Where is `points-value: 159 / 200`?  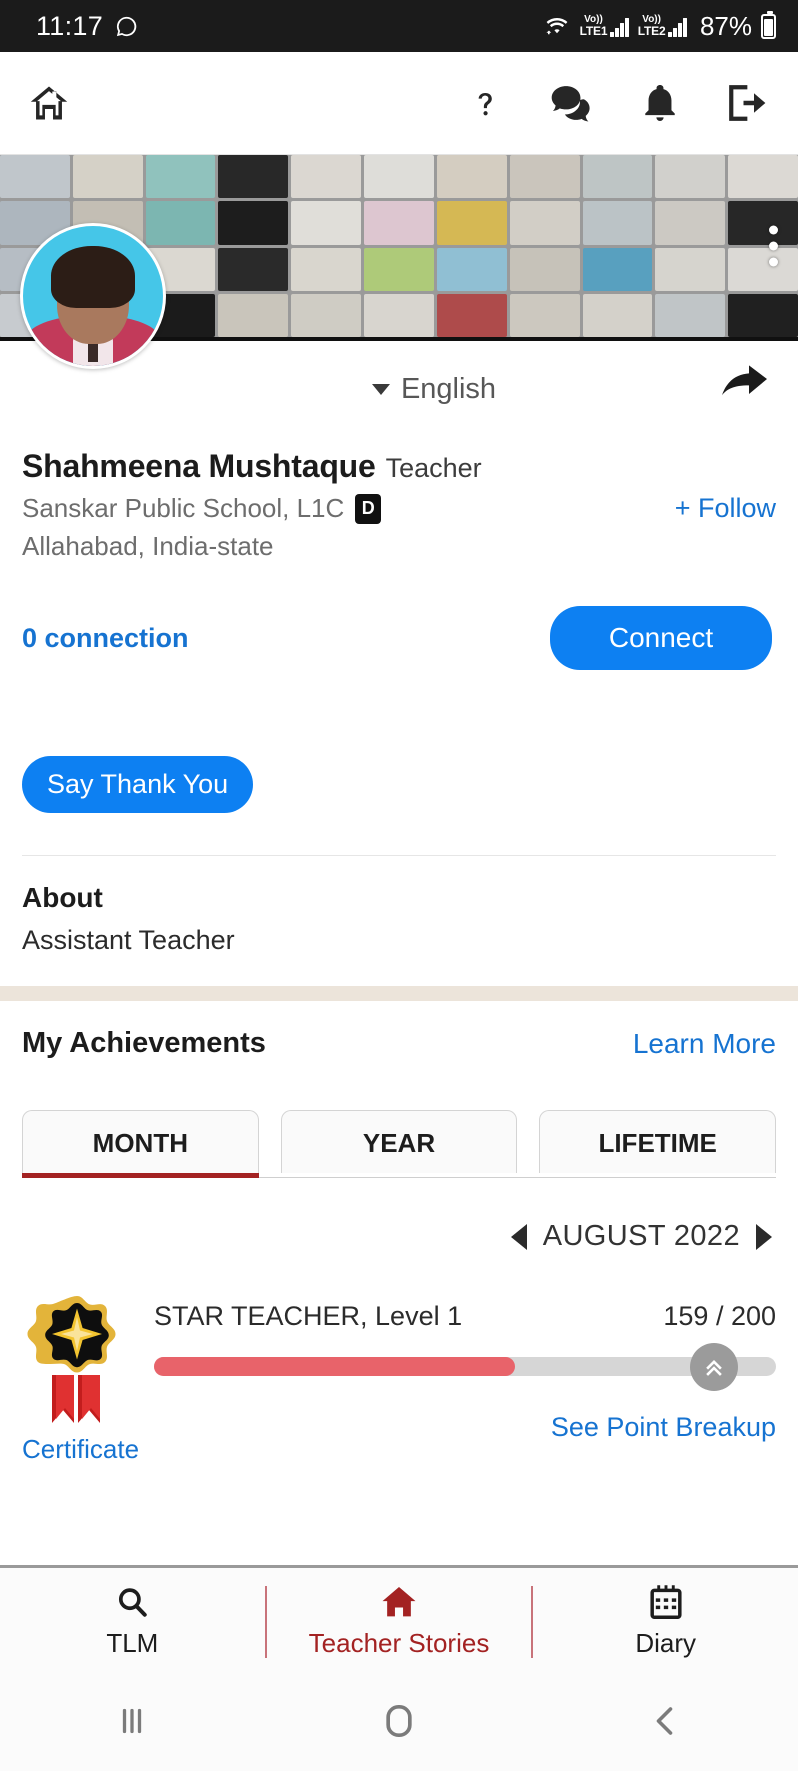 points-value: 159 / 200 is located at coordinates (719, 1316).